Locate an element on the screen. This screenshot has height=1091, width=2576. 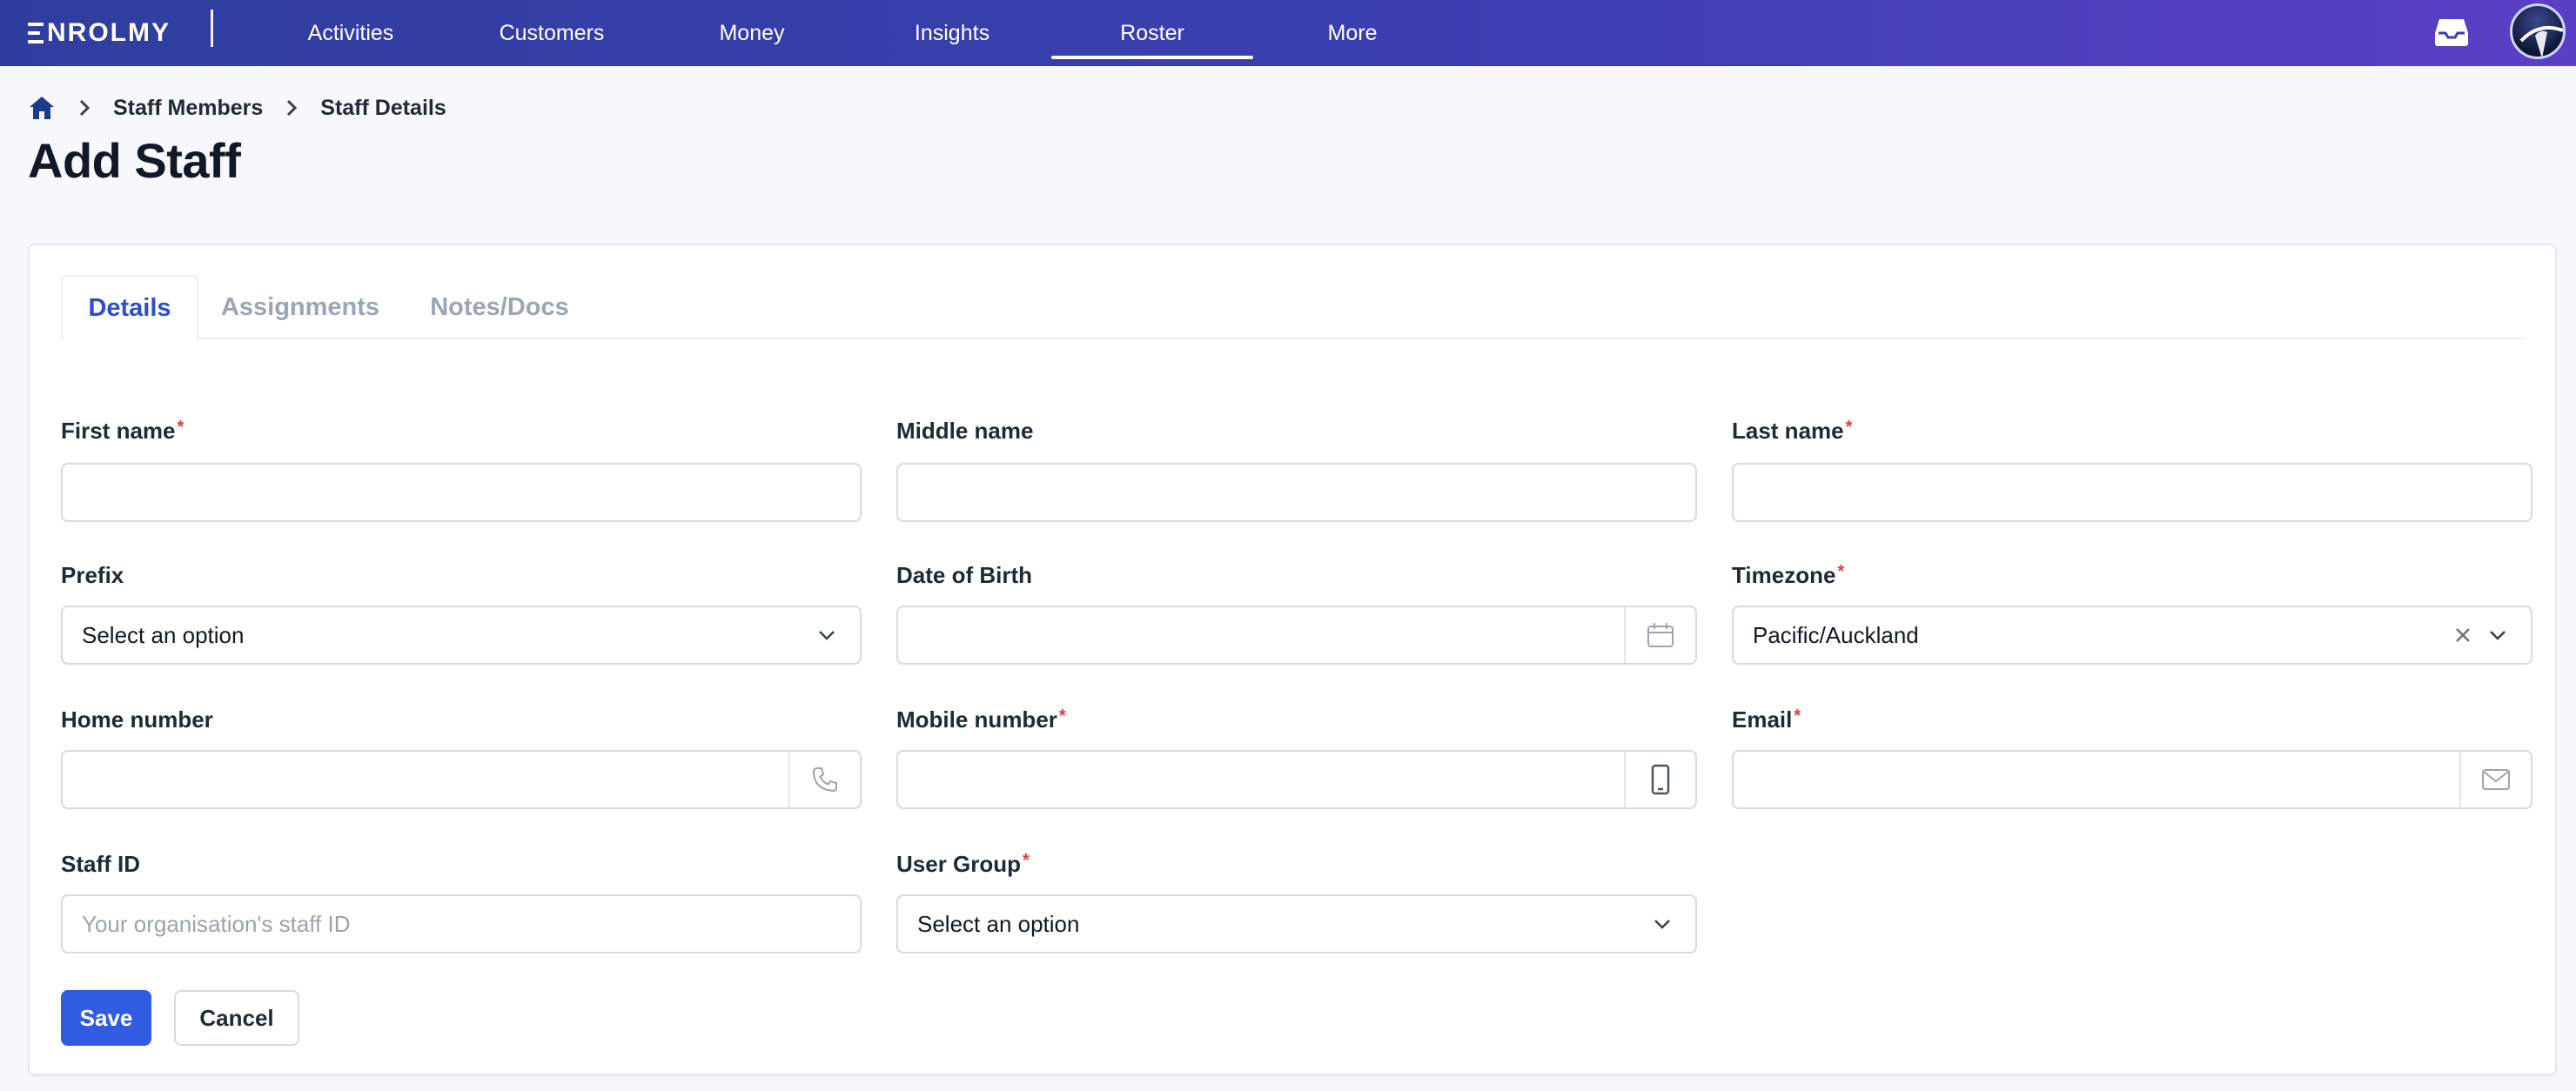
clear-icon is located at coordinates (2462, 635).